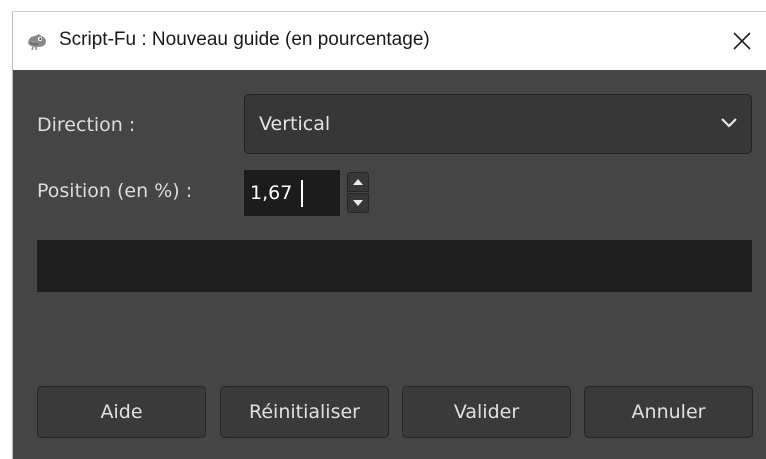  Describe the element at coordinates (295, 124) in the screenshot. I see `direction-selected-value: Vertical` at that location.